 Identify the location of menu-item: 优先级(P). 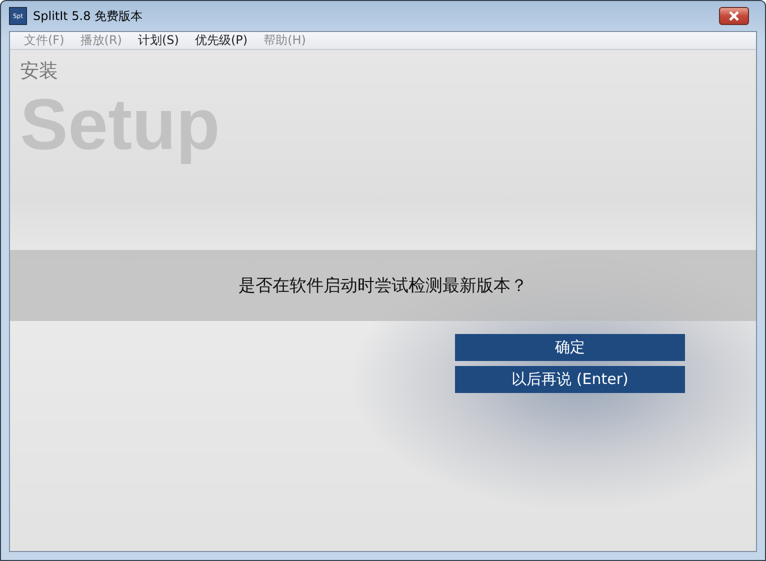
(221, 40).